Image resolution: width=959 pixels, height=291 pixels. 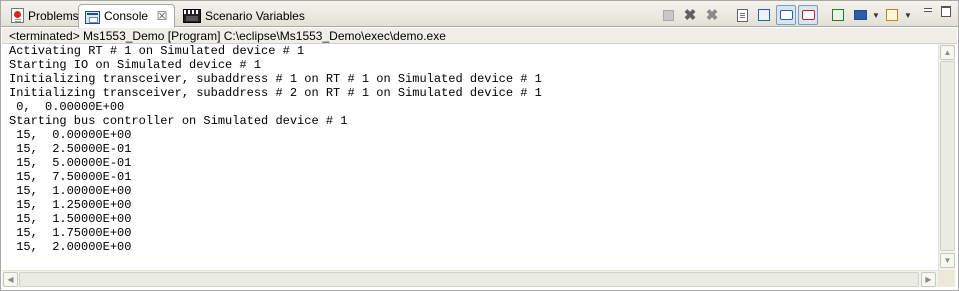 What do you see at coordinates (892, 15) in the screenshot?
I see `open-console-icon` at bounding box center [892, 15].